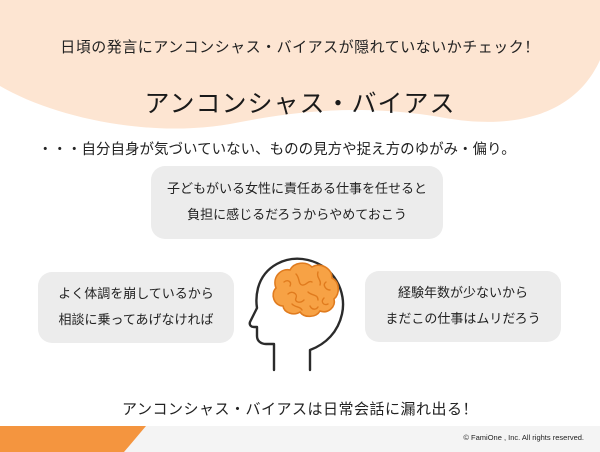 The image size is (600, 452). What do you see at coordinates (300, 409) in the screenshot?
I see `conclusion-text: アンコンシャス・バイアスは日常会話に漏れ出る！` at bounding box center [300, 409].